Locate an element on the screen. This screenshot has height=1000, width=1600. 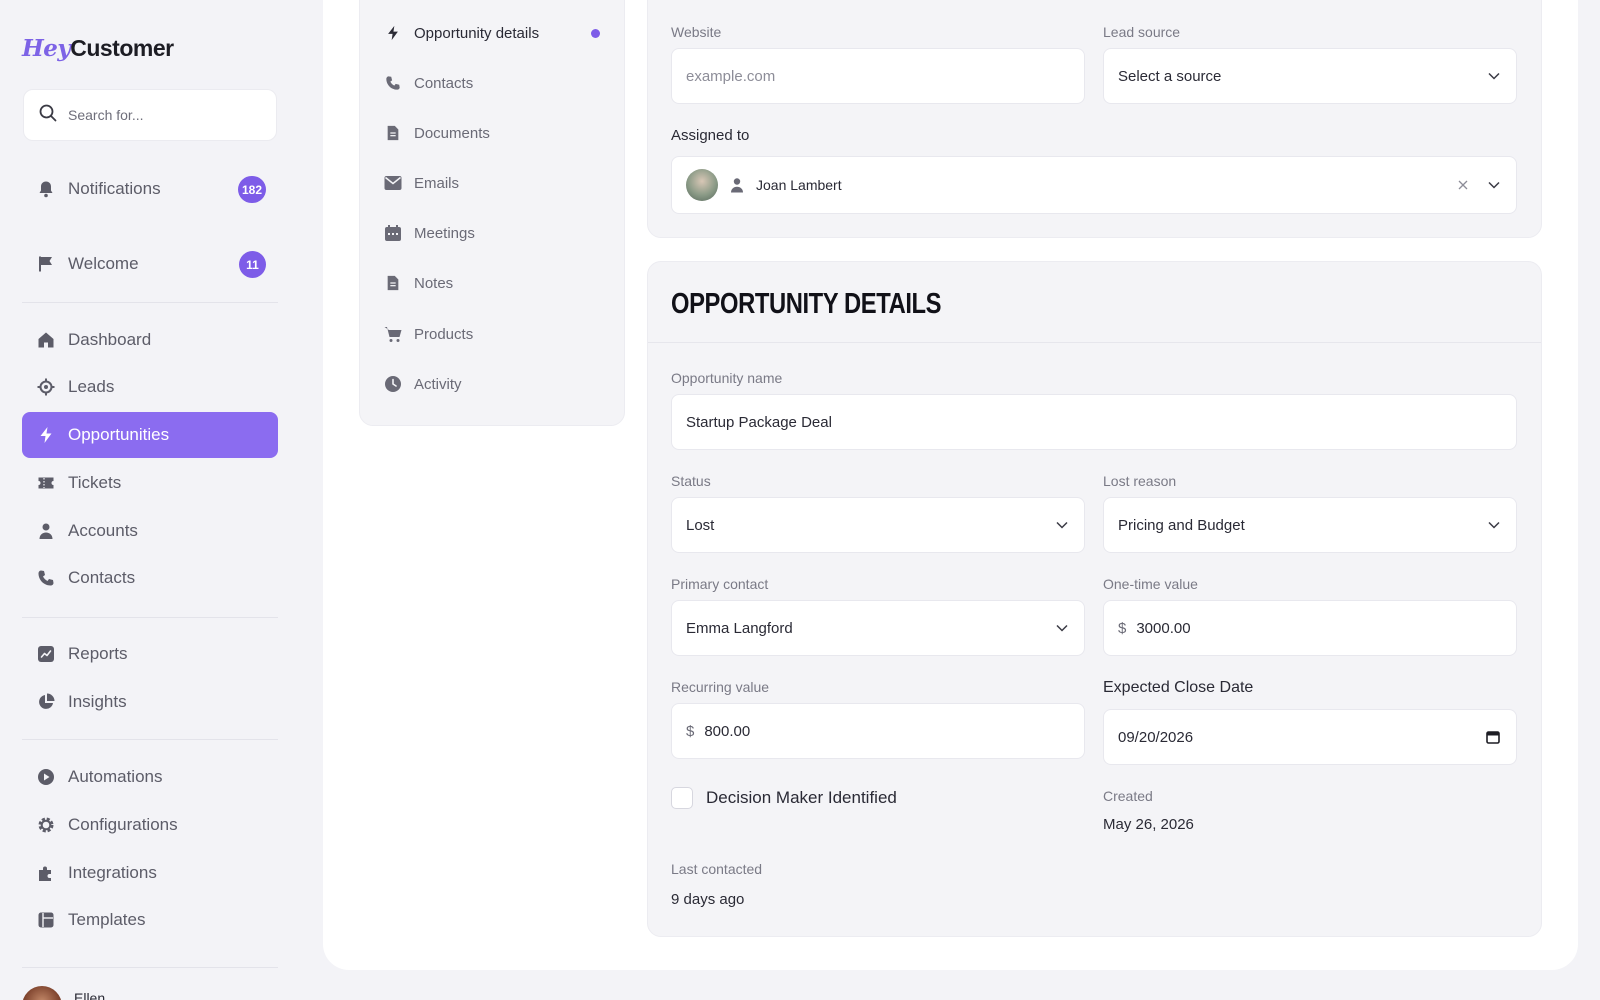
one-time-value-label: One-time value is located at coordinates (1150, 584).